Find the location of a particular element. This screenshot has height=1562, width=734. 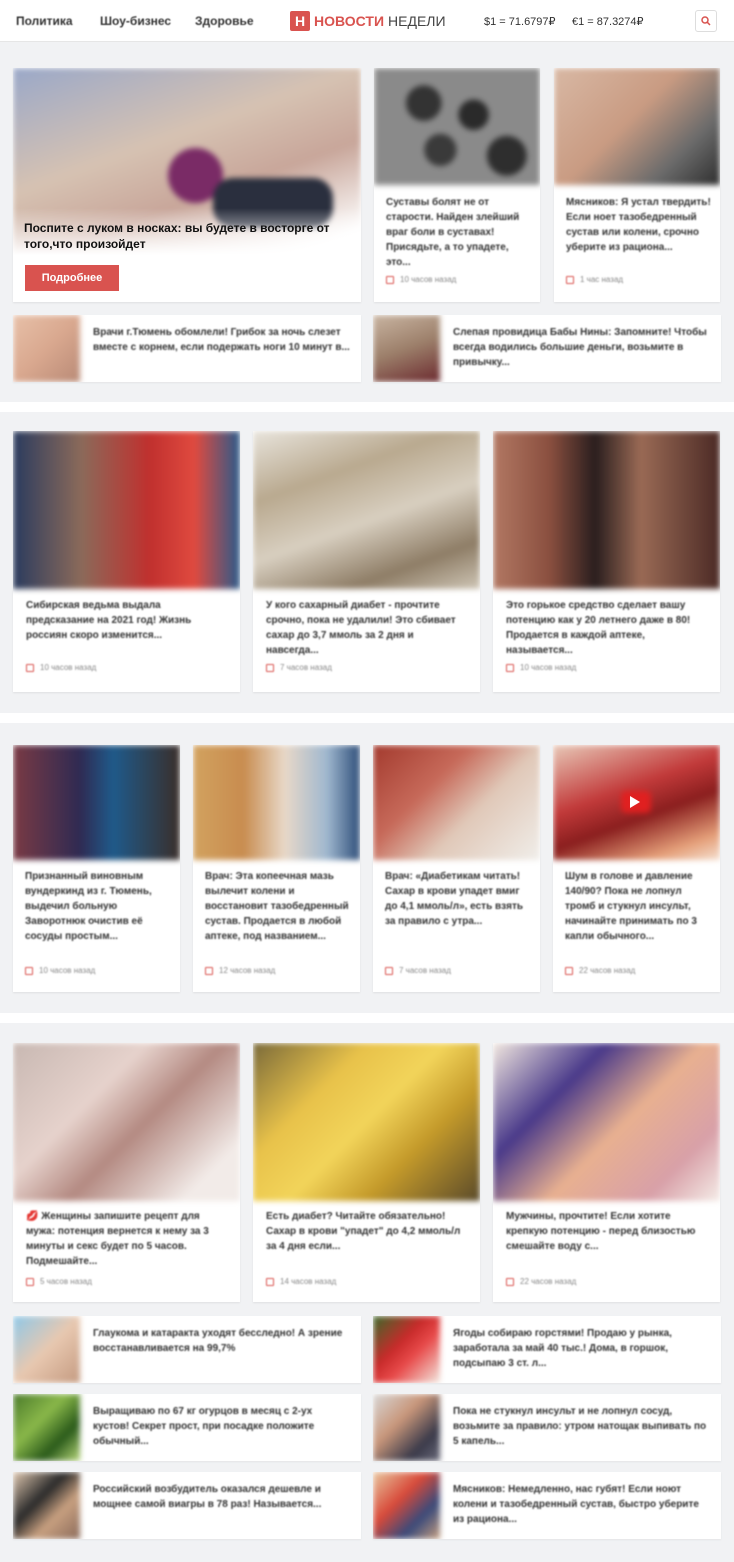

news-time: 14 часов назад is located at coordinates (308, 1281).